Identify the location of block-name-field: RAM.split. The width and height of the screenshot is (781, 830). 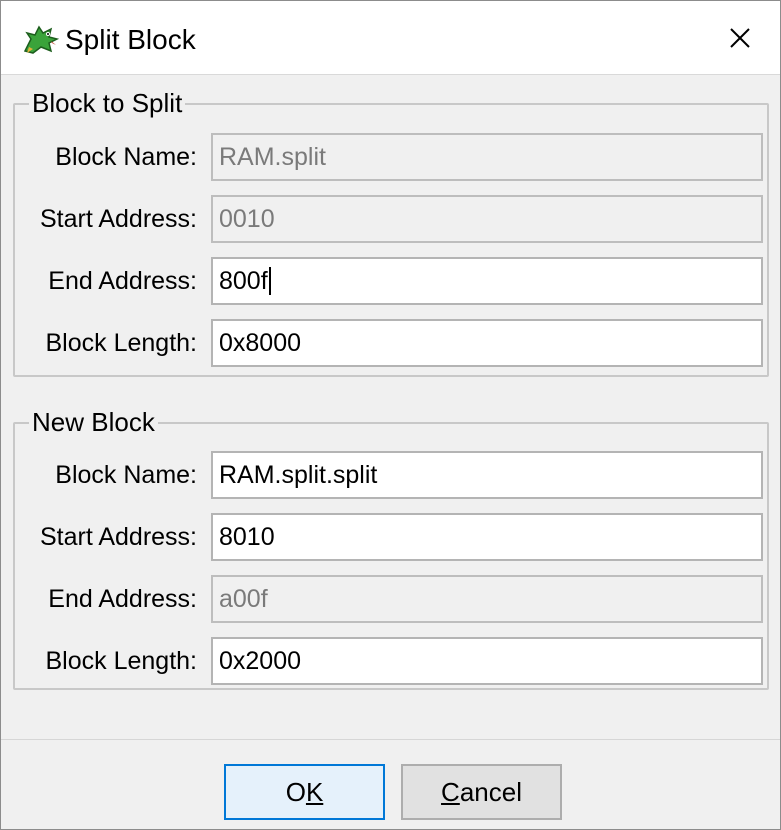
(487, 157).